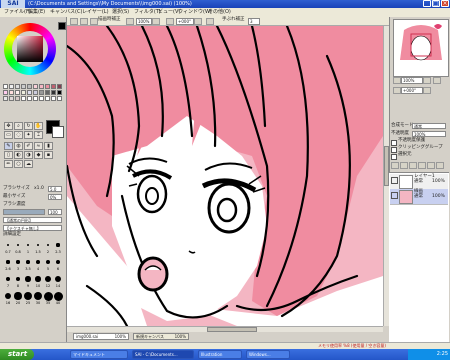 The height and width of the screenshot is (360, 450). I want to click on navigator-preview, so click(421, 48).